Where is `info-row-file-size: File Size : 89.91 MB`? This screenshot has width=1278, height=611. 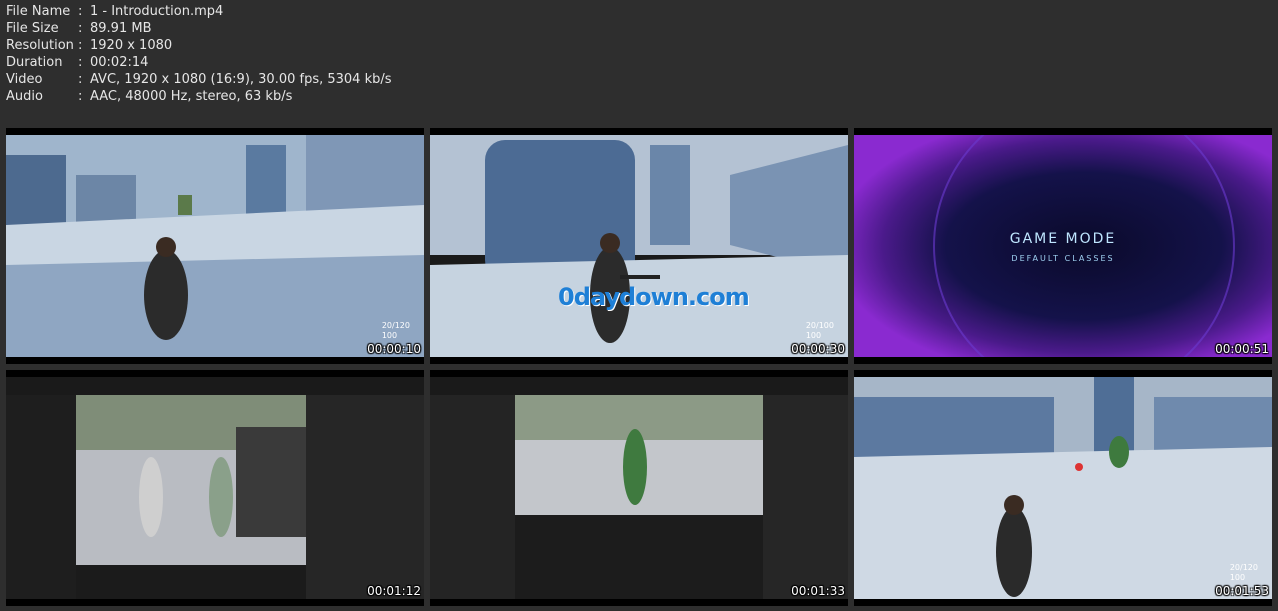 info-row-file-size: File Size : 89.91 MB is located at coordinates (199, 28).